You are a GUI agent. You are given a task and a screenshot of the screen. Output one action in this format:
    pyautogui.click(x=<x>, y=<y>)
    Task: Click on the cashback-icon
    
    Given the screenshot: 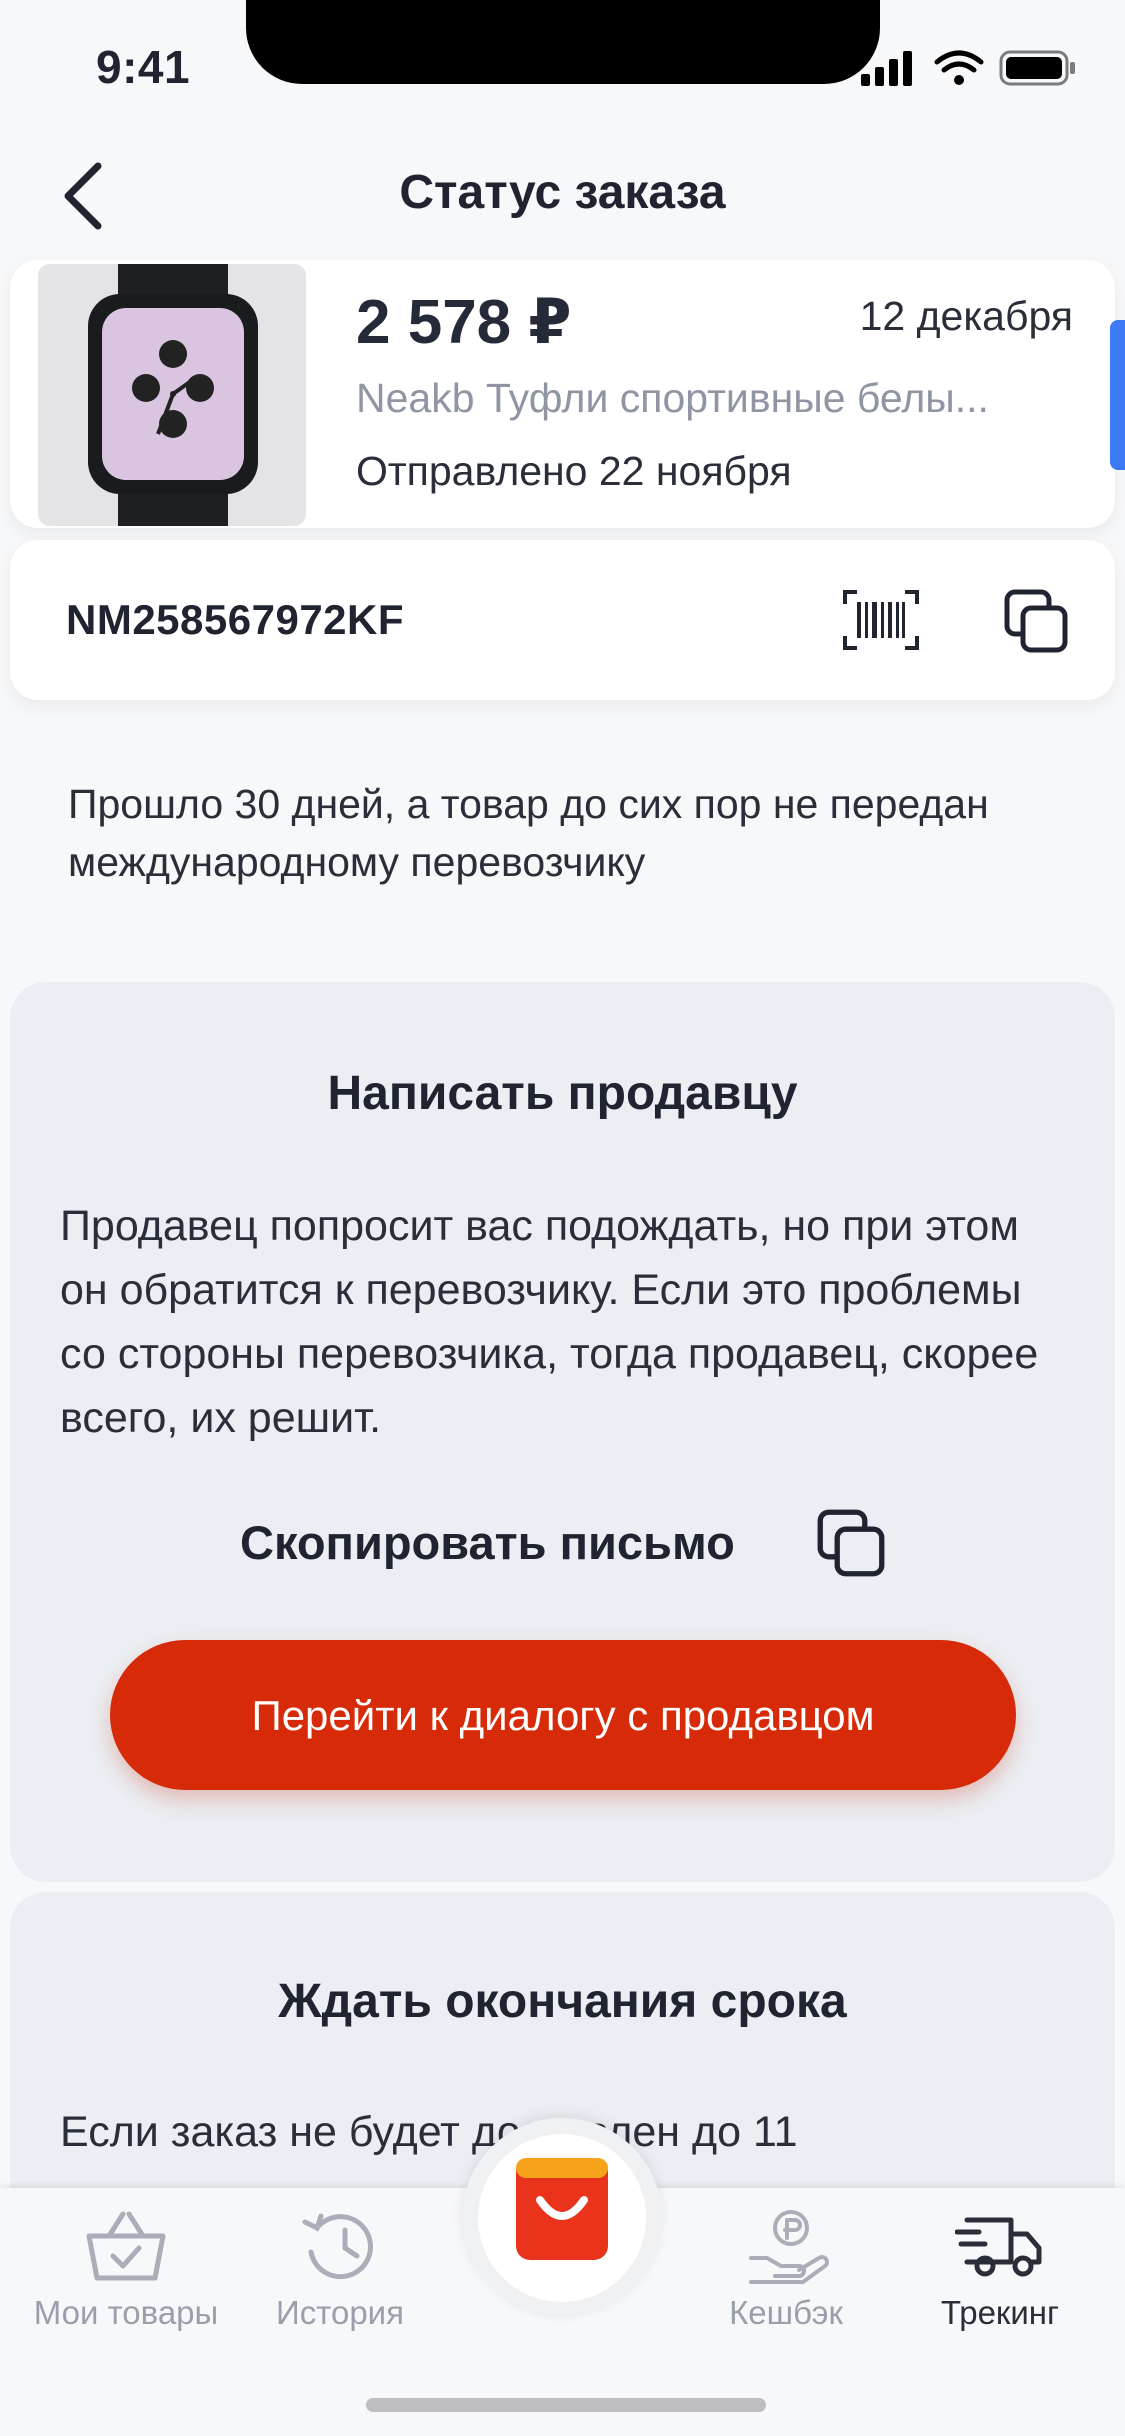 What is the action you would take?
    pyautogui.click(x=789, y=2247)
    